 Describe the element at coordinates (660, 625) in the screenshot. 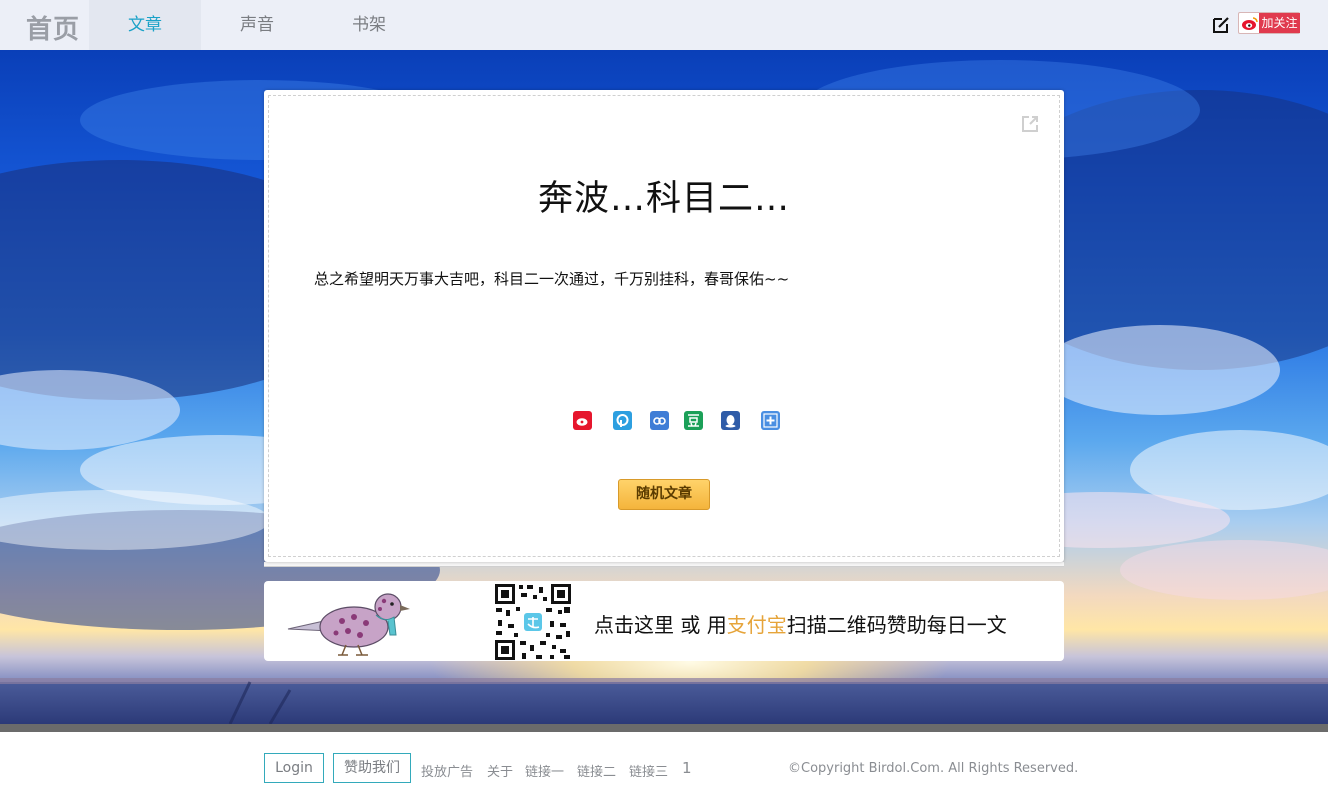

I see `donate-text-prefix: 点击这里 或 用` at that location.